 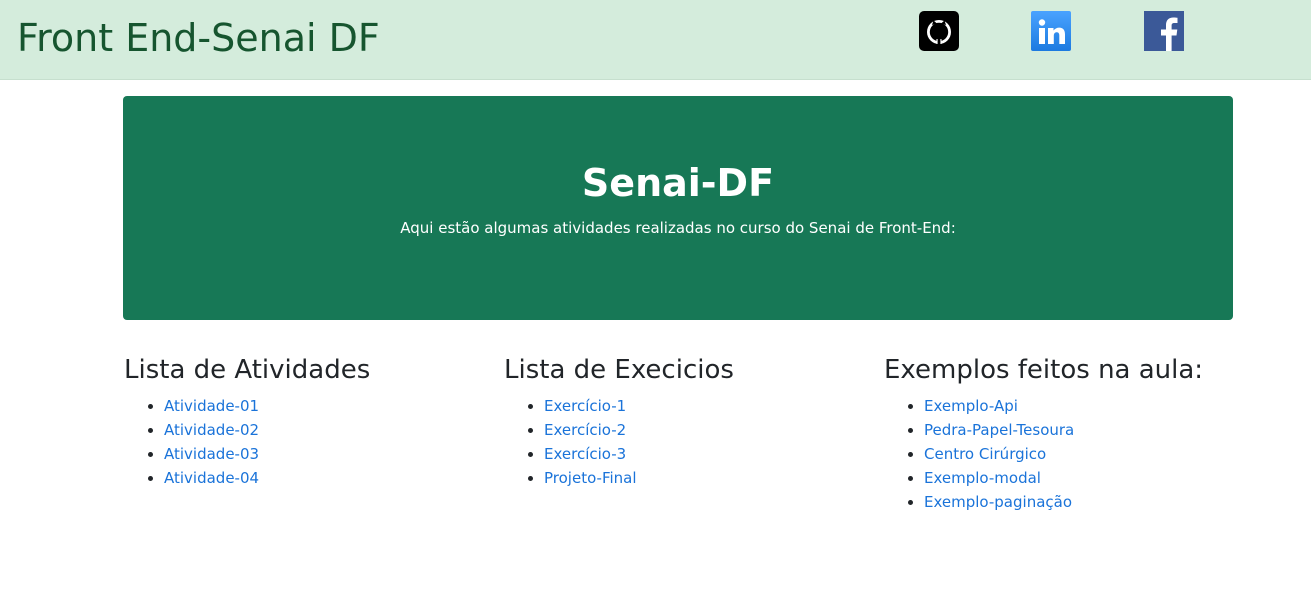 I want to click on list-item: Atividade-03, so click(x=334, y=454).